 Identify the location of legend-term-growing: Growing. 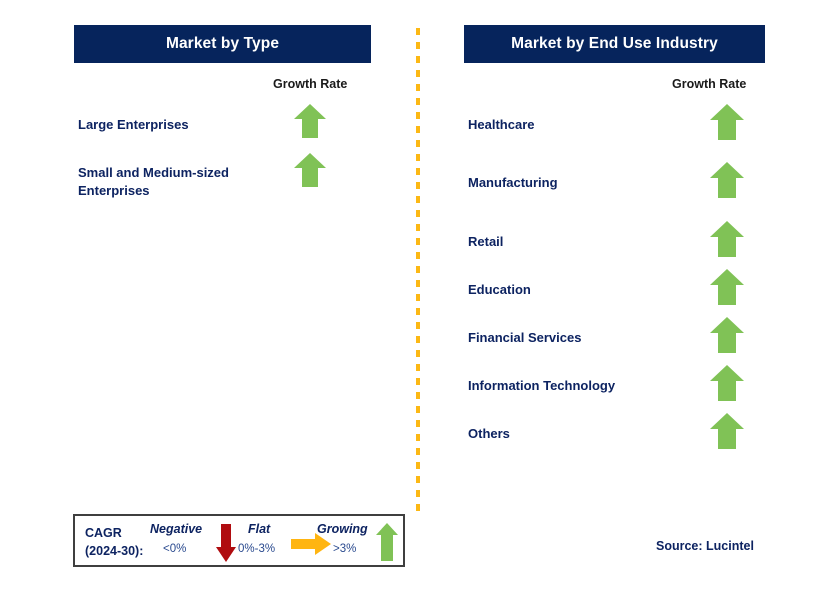
(342, 529).